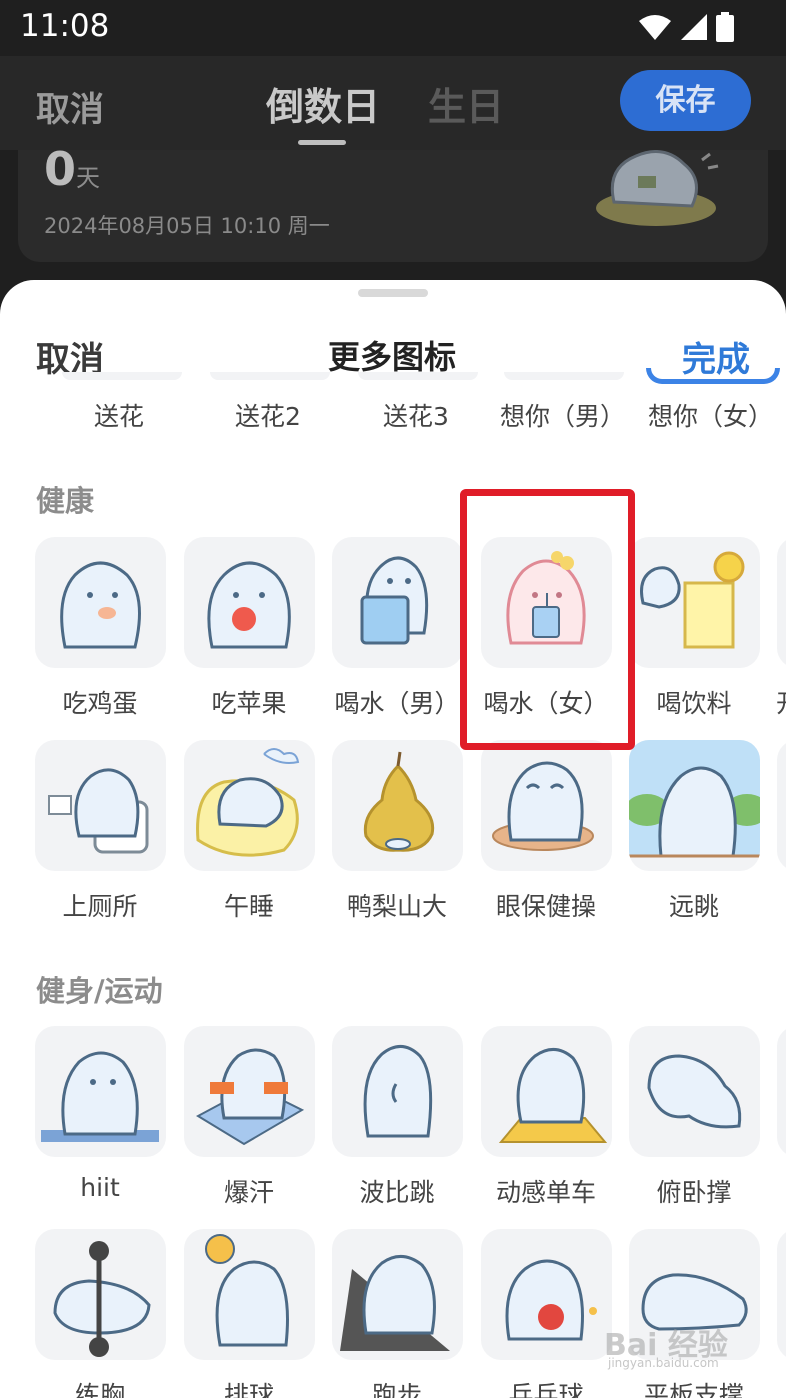 This screenshot has width=786, height=1398. Describe the element at coordinates (694, 1192) in the screenshot. I see `icon-label: 俯卧撑` at that location.